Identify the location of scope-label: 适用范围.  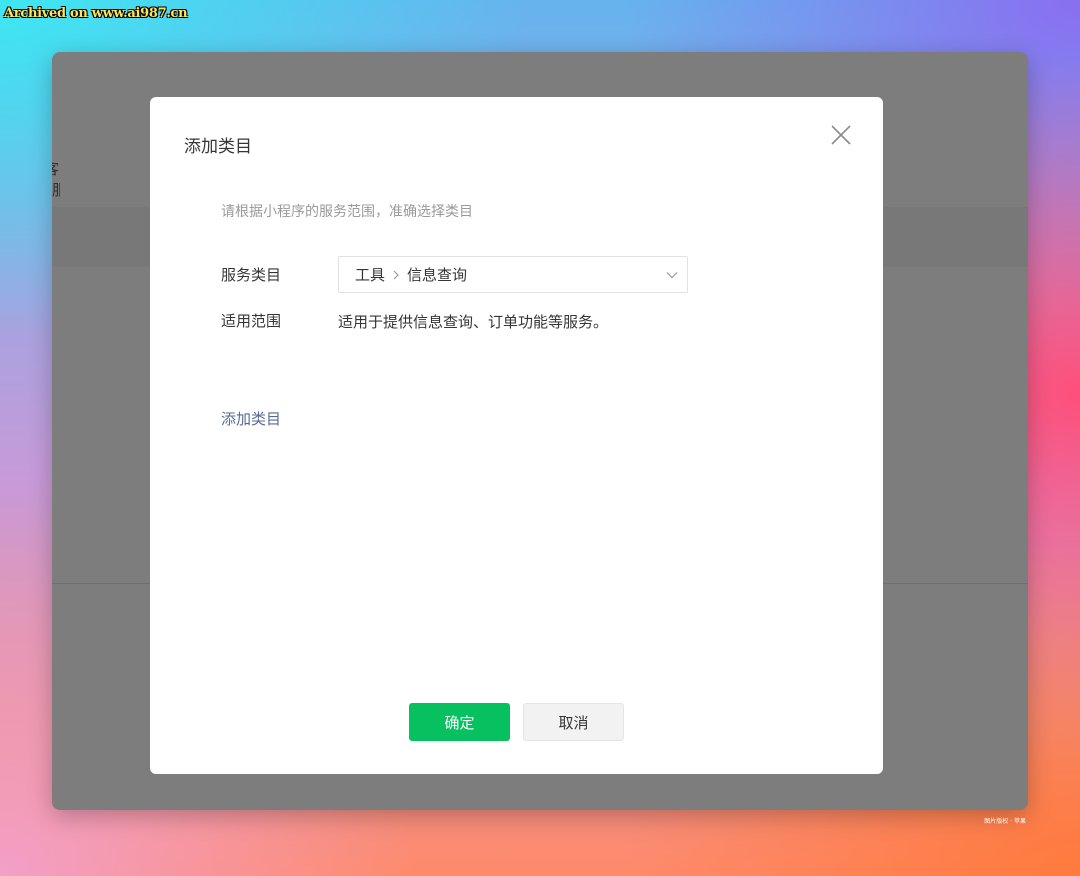
(251, 321).